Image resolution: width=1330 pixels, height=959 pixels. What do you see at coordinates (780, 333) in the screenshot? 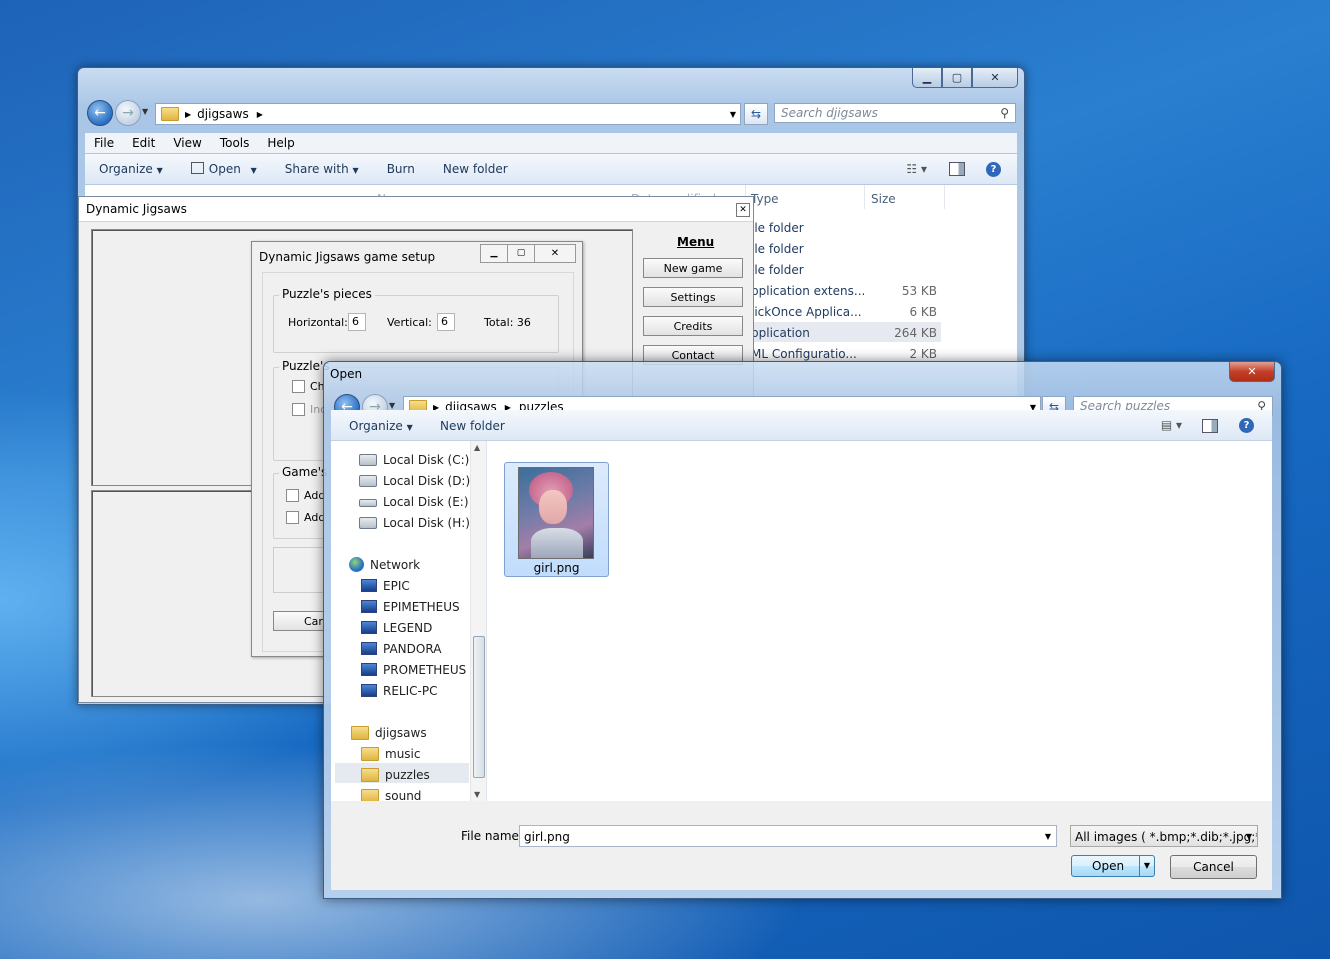
I see `file-type: pplication` at bounding box center [780, 333].